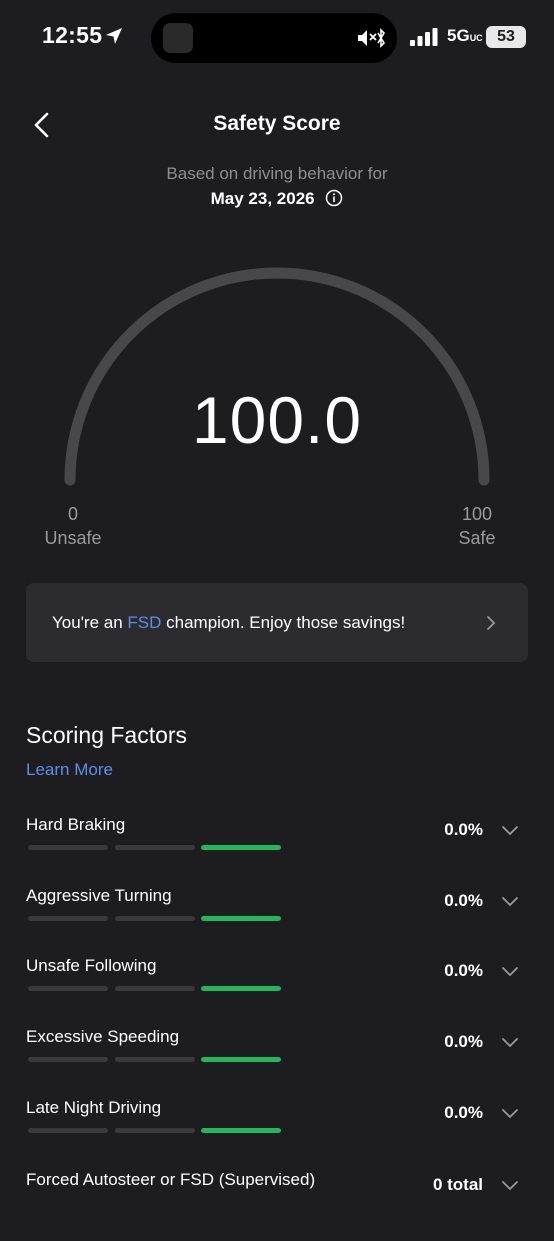  Describe the element at coordinates (477, 526) in the screenshot. I see `gauge-max-label: 100 Safe` at that location.